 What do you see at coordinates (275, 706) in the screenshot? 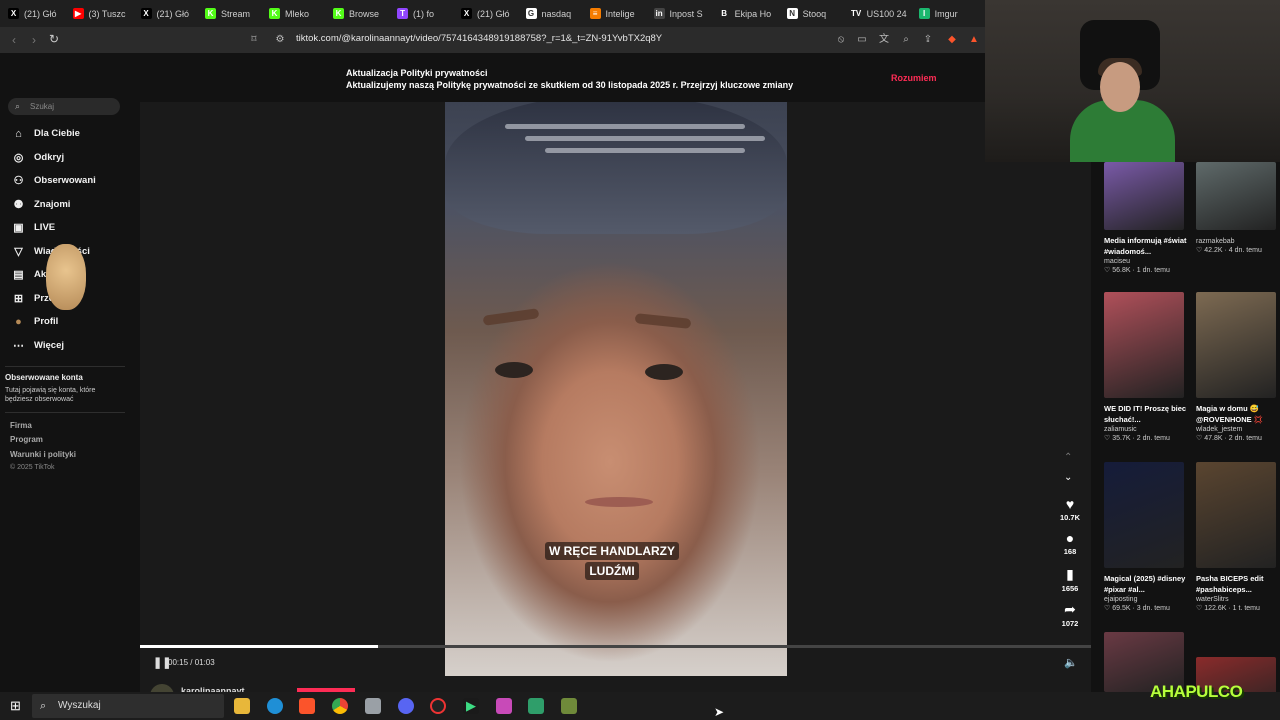
I see `edge-icon` at bounding box center [275, 706].